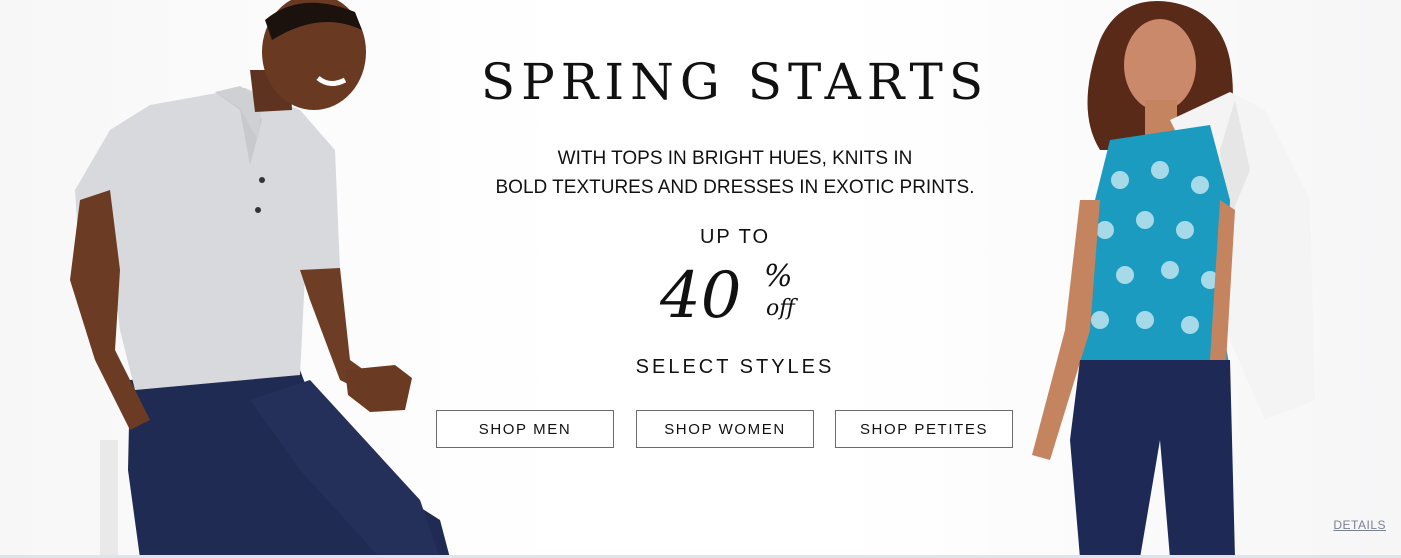 The height and width of the screenshot is (558, 1401). What do you see at coordinates (735, 237) in the screenshot?
I see `up-to-label: UP TO` at bounding box center [735, 237].